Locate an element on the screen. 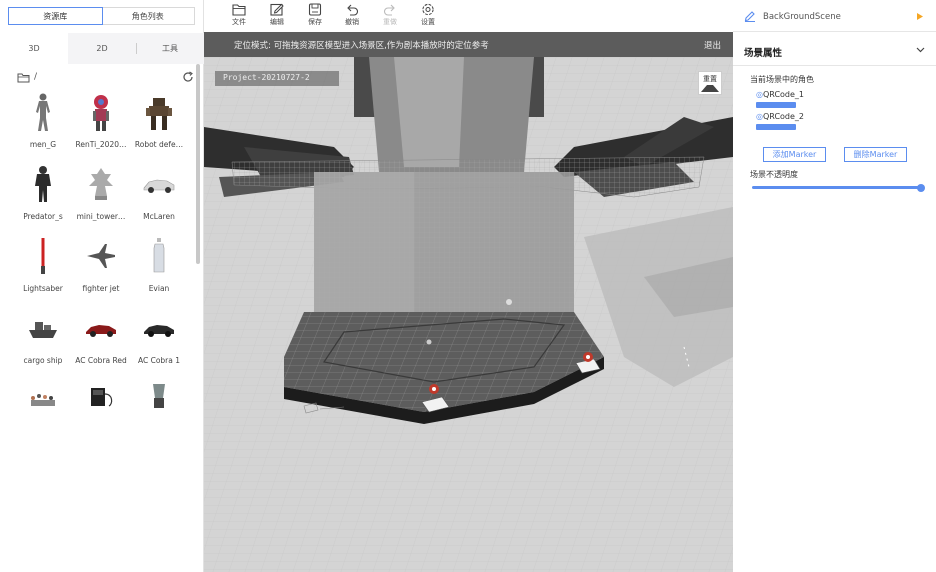 The width and height of the screenshot is (936, 572). top-tab-bar: 资源库 角色列表 is located at coordinates (101, 16).